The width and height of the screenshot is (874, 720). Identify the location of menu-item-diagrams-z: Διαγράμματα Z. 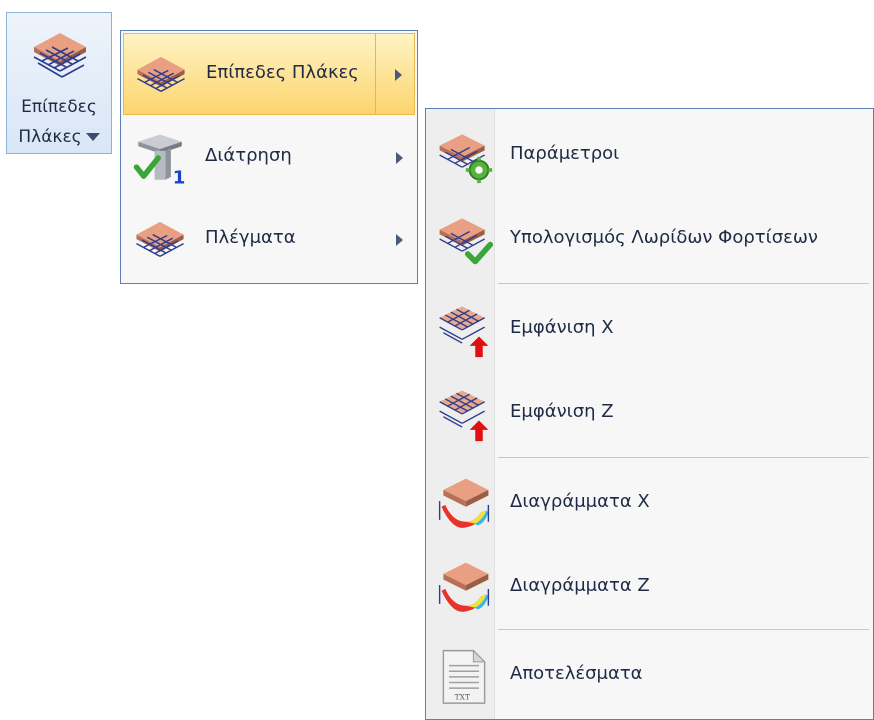
(649, 587).